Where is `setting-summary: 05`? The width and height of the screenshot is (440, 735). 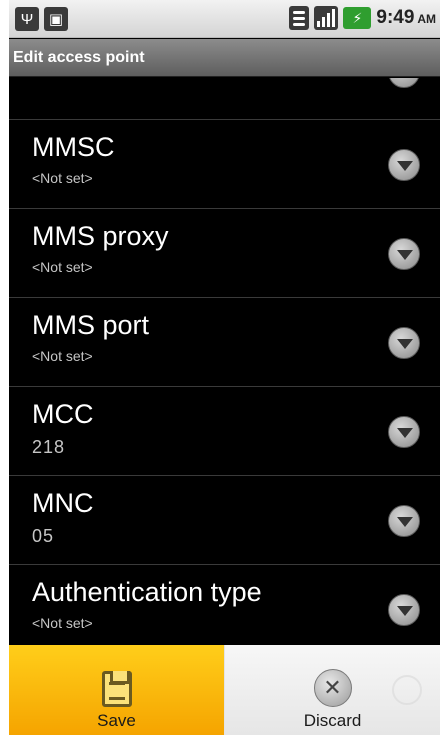 setting-summary: 05 is located at coordinates (43, 536).